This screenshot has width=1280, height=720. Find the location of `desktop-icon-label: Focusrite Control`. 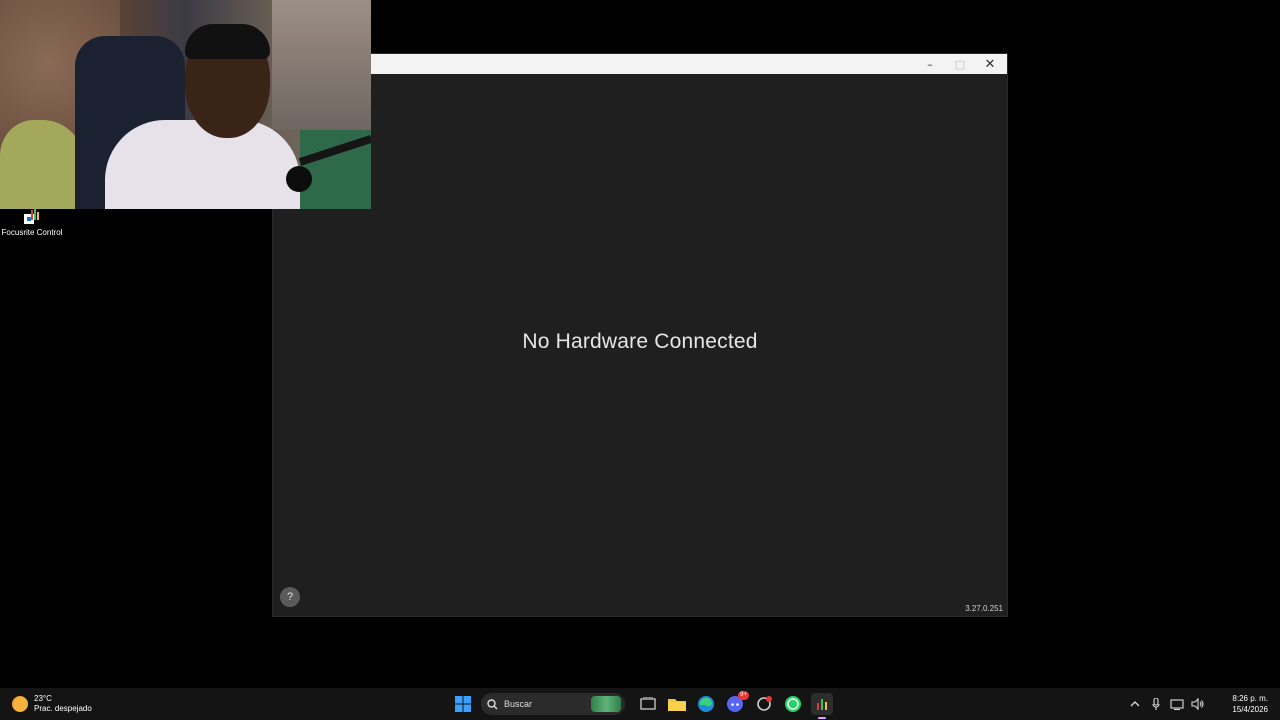

desktop-icon-label: Focusrite Control is located at coordinates (32, 232).